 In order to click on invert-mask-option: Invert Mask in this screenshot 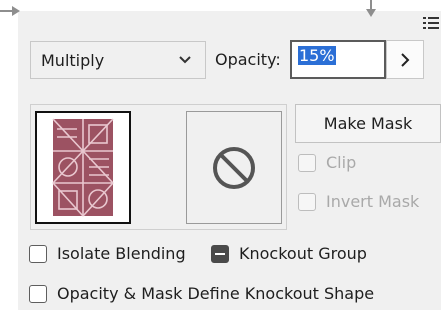, I will do `click(358, 201)`.